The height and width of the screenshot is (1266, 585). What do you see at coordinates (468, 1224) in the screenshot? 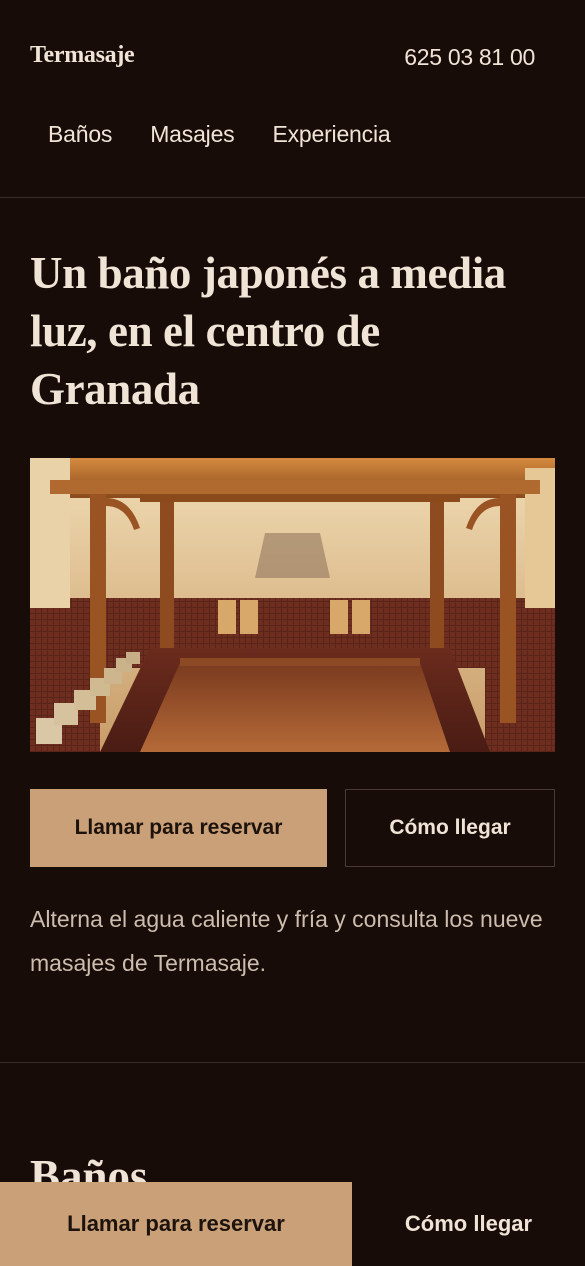
I see `sticky-directions-button: Cómo llegar` at bounding box center [468, 1224].